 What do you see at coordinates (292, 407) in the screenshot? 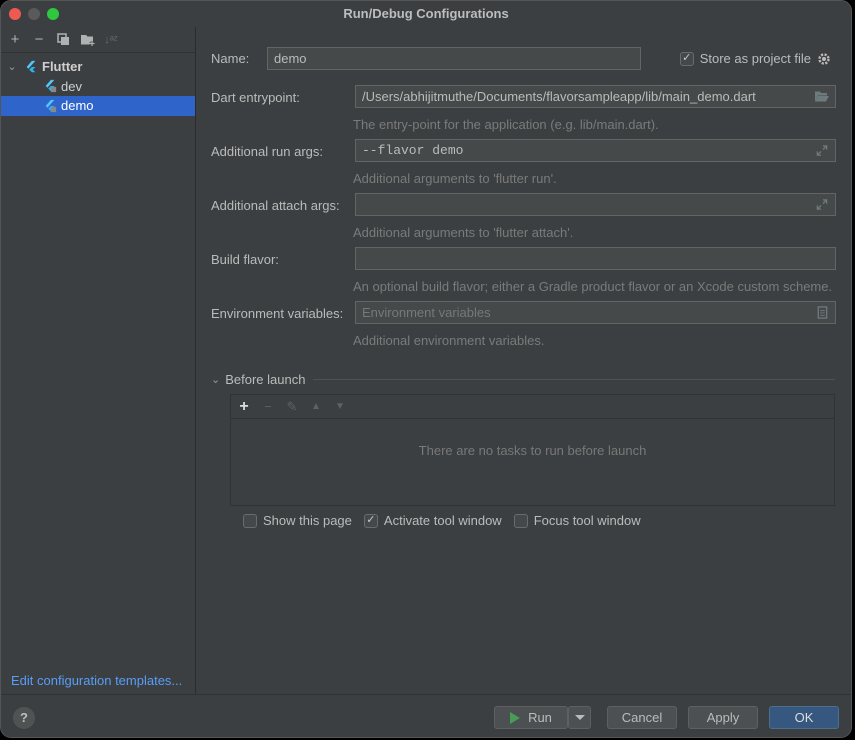
I see `edit-task-icon: ✎` at bounding box center [292, 407].